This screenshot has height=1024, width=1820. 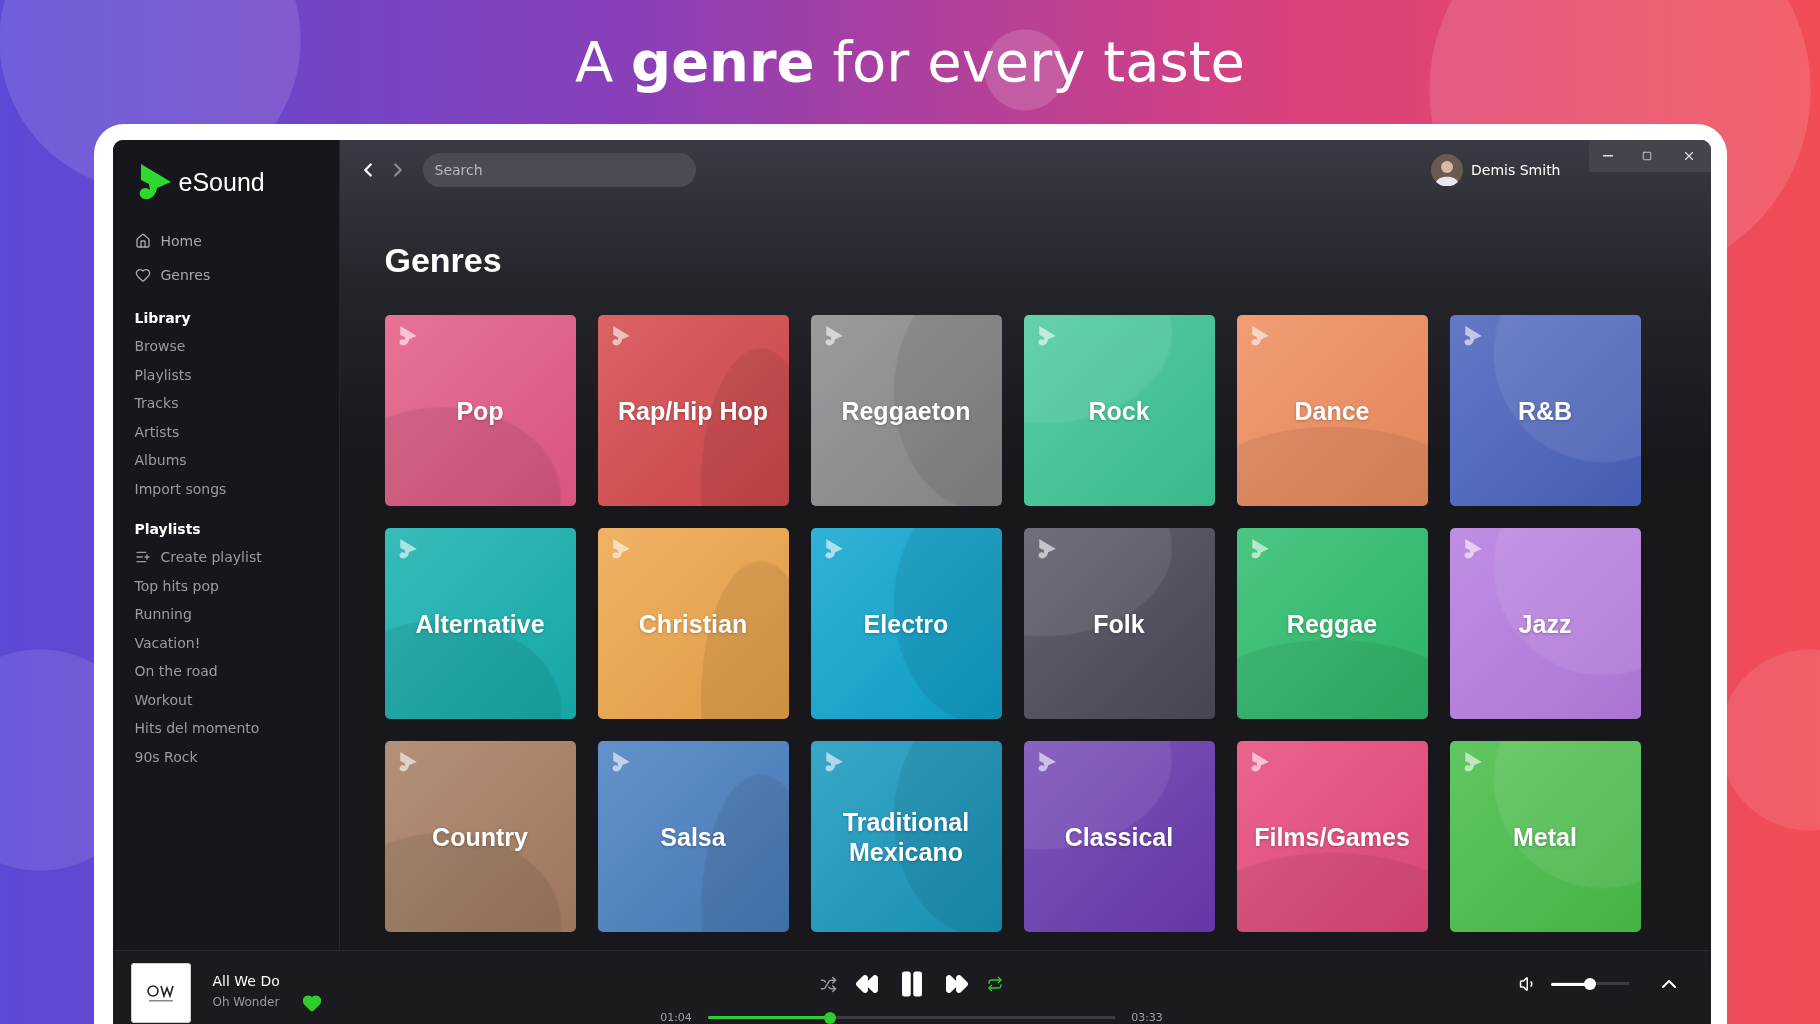 I want to click on genre-card: Classical, so click(x=1119, y=836).